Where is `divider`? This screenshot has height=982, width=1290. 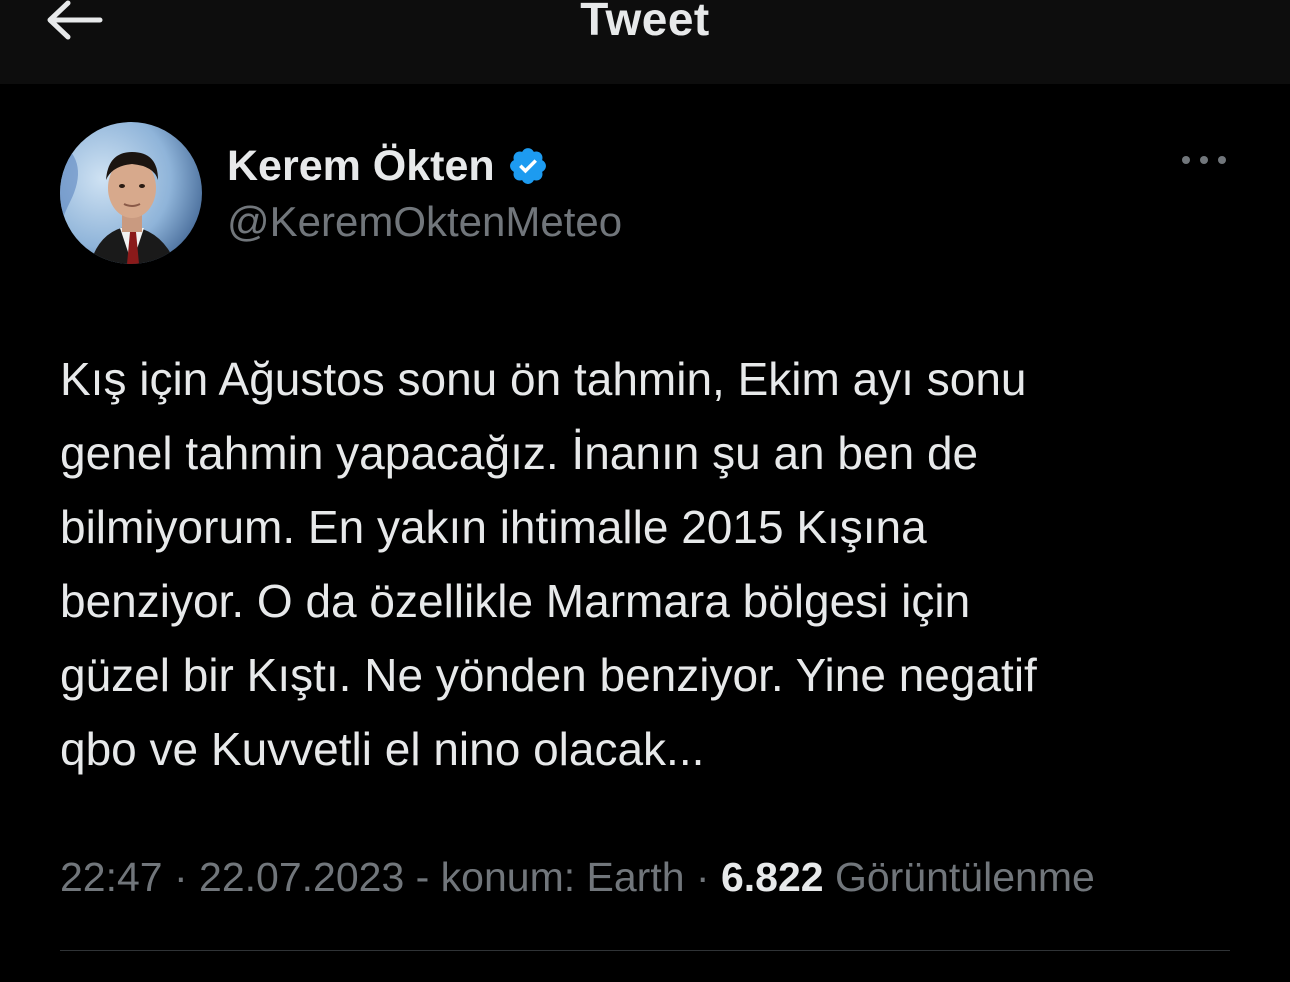 divider is located at coordinates (645, 950).